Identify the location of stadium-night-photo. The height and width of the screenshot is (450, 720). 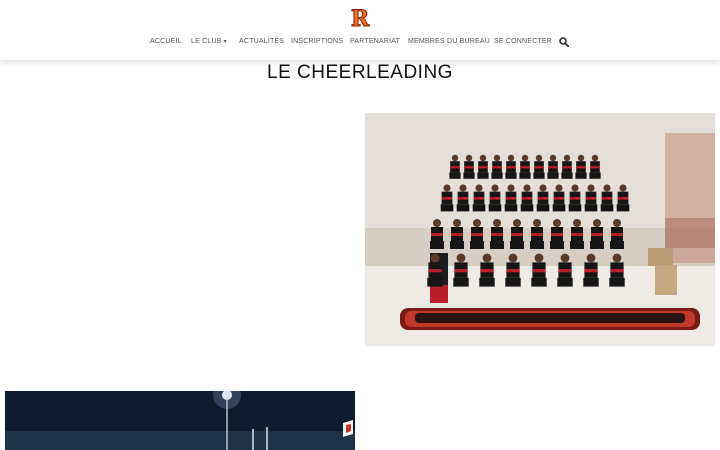
(180, 420).